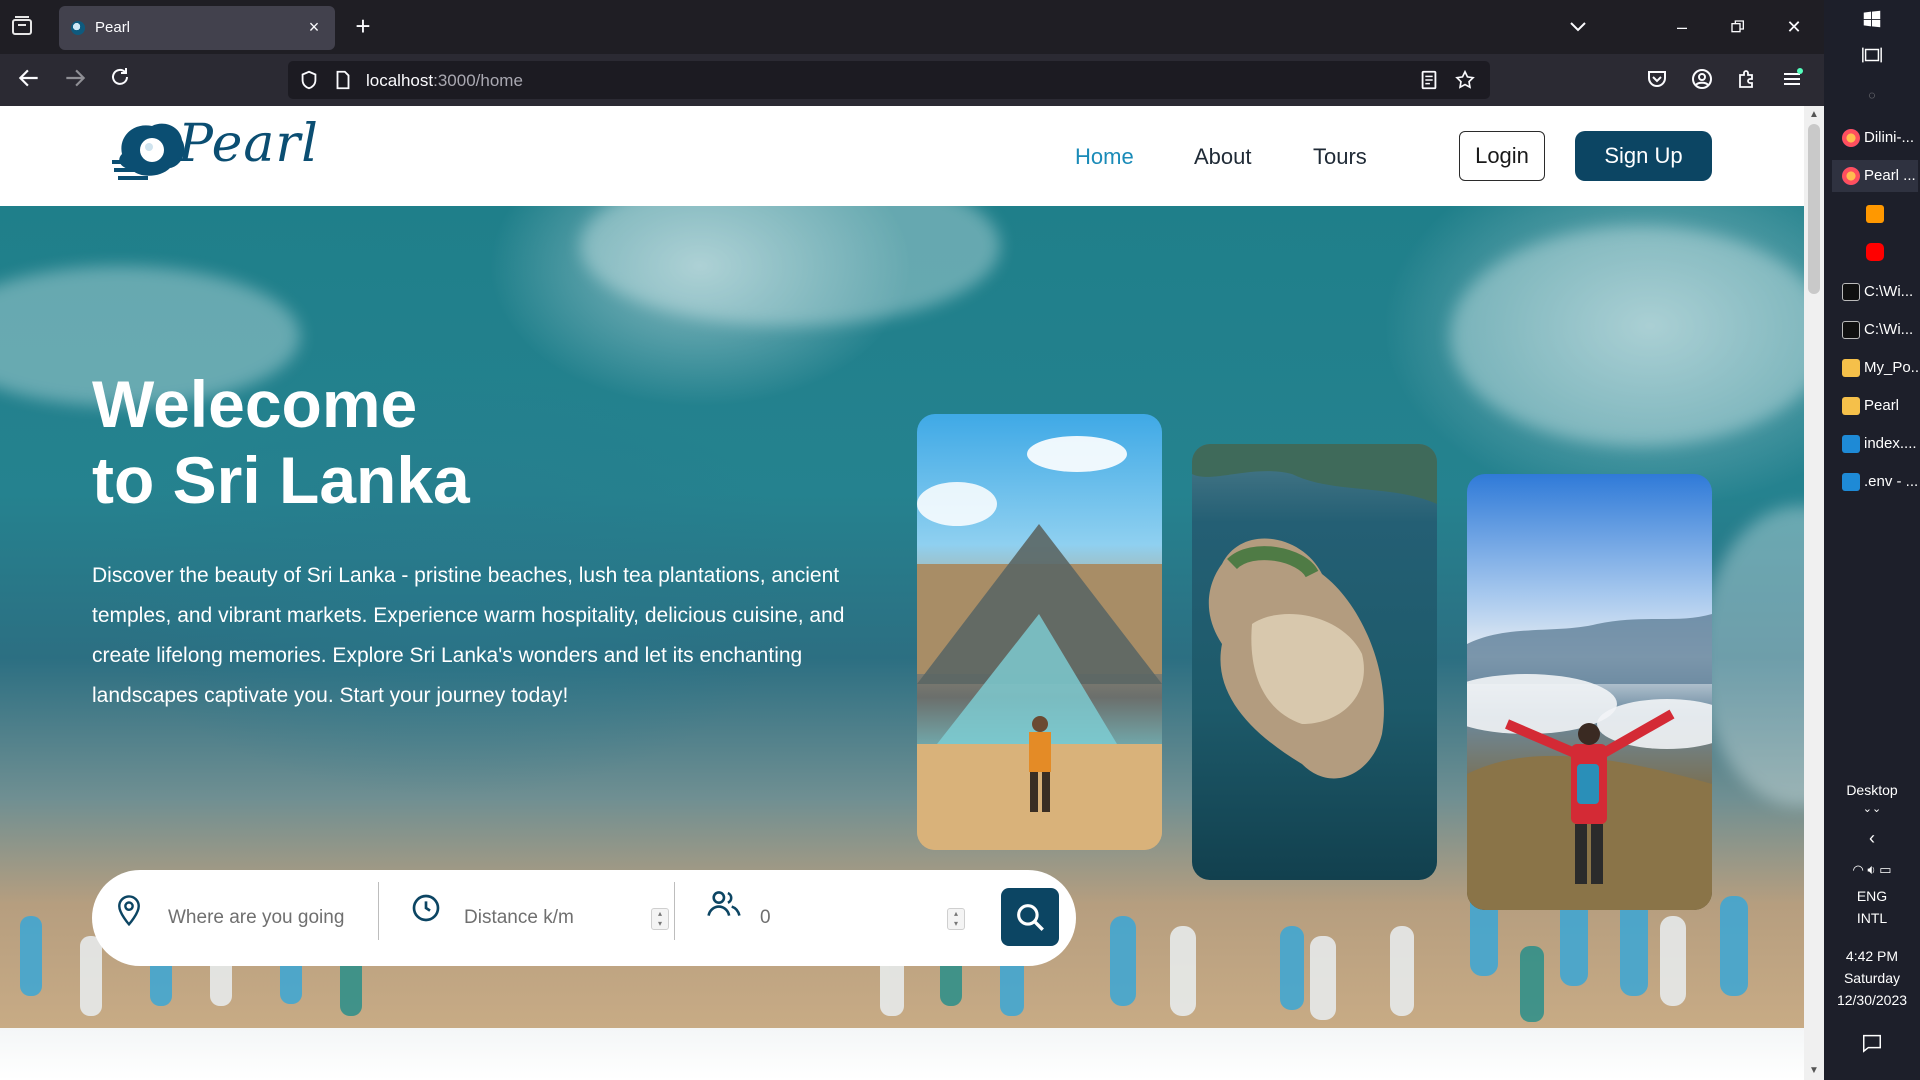 This screenshot has height=1080, width=1920. Describe the element at coordinates (1872, 22) in the screenshot. I see `windows-start-icon` at that location.